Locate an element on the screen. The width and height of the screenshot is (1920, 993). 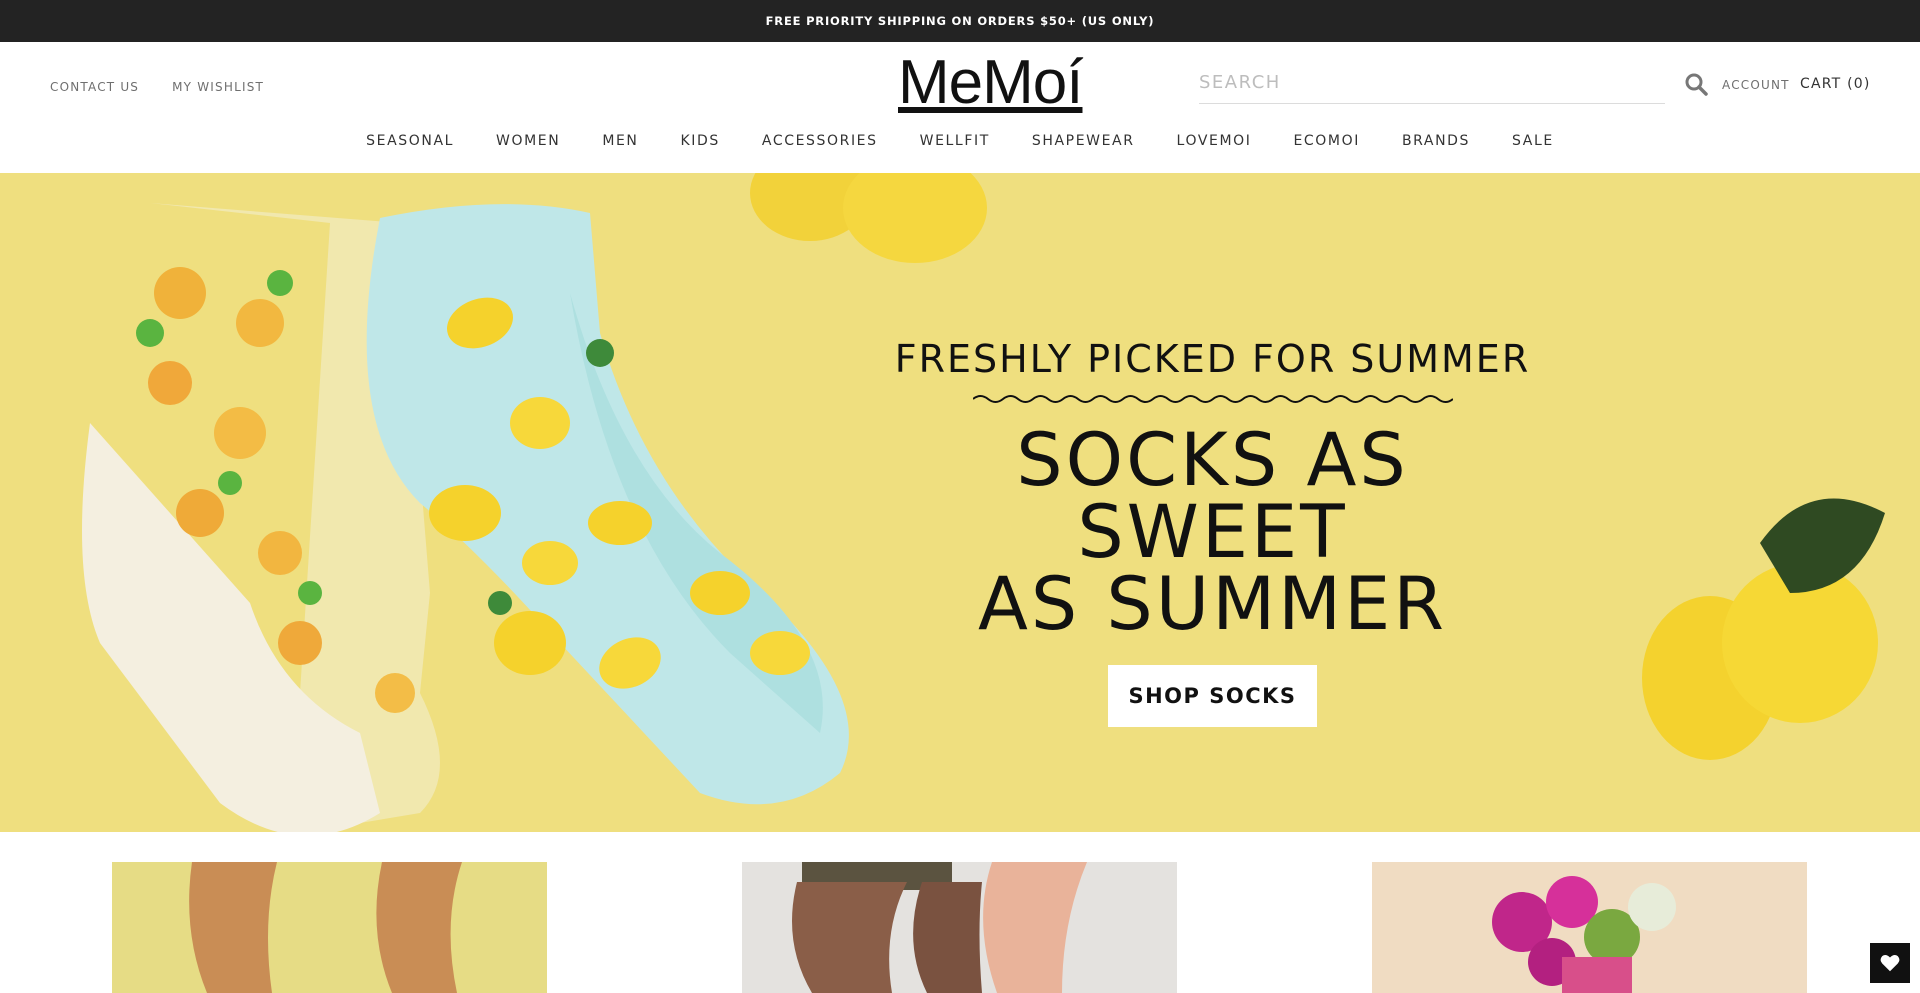
nav-item-seasonal: SEASONAL is located at coordinates (410, 141).